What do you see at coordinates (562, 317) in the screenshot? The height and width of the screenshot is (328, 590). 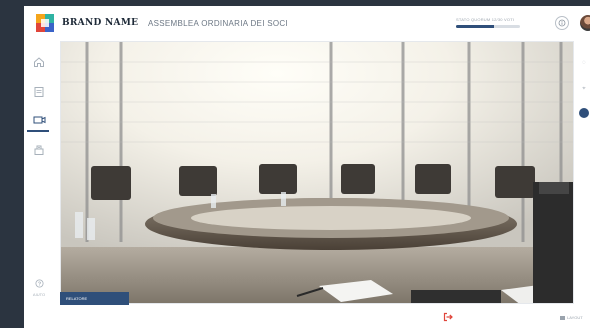 I see `layout-icon` at bounding box center [562, 317].